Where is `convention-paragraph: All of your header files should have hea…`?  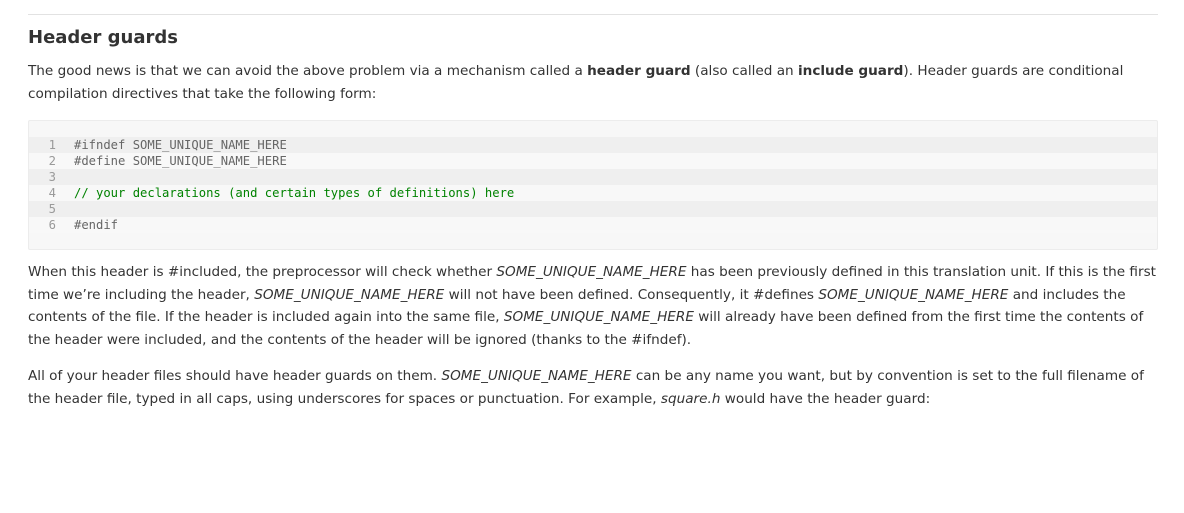
convention-paragraph: All of your header files should have hea… is located at coordinates (593, 387).